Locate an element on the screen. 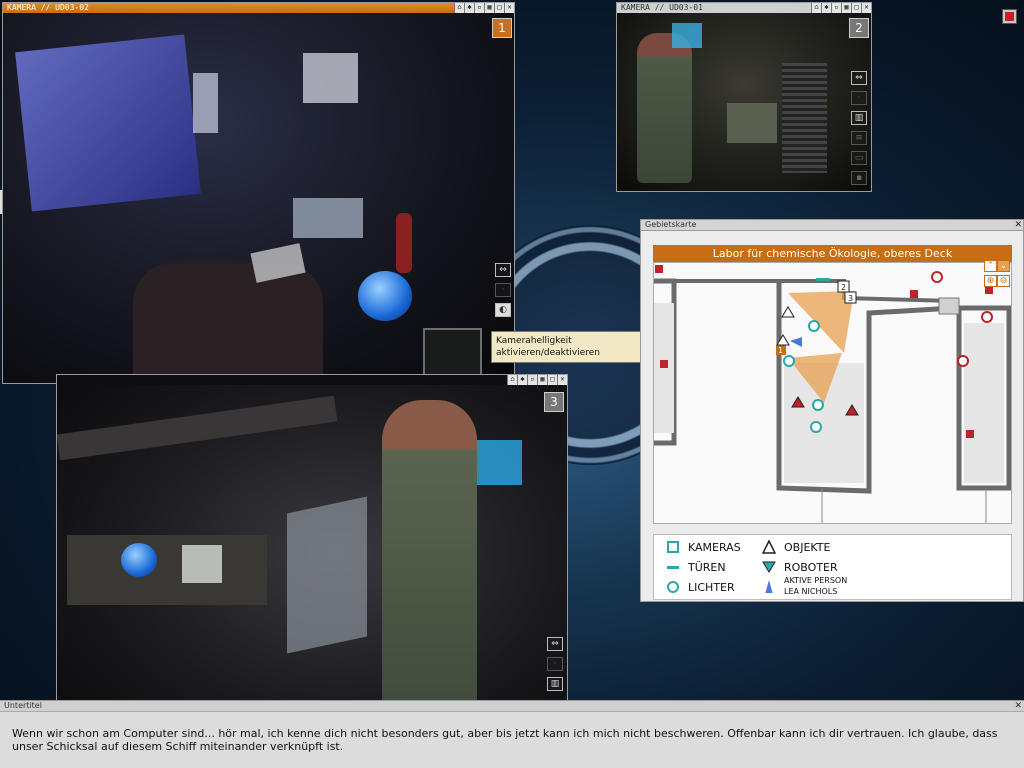  camera-marker-3: 3 is located at coordinates (850, 297).